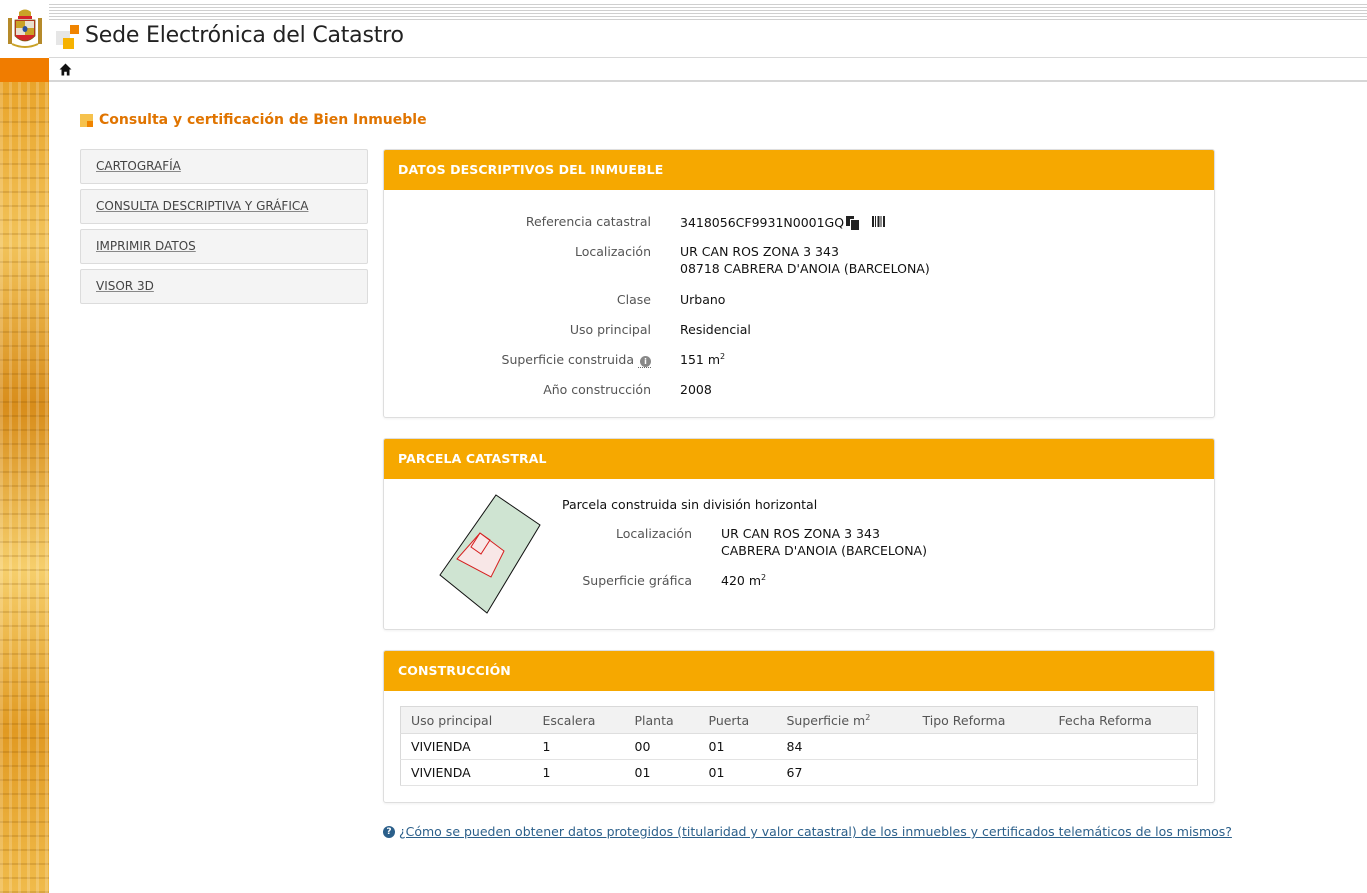  What do you see at coordinates (844, 746) in the screenshot?
I see `cell-superficie: 84` at bounding box center [844, 746].